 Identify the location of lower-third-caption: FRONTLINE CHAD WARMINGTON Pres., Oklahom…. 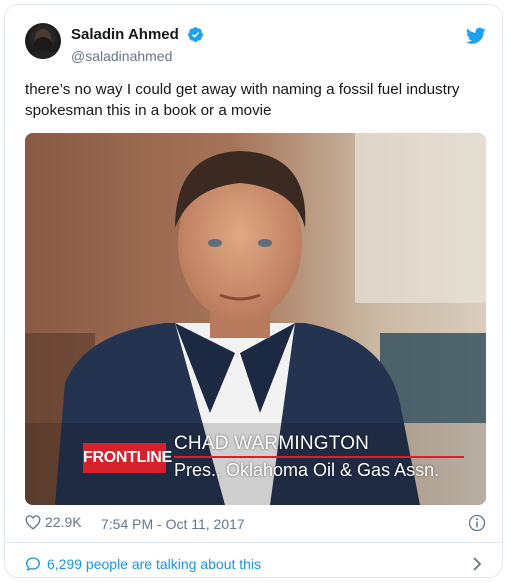
(284, 459).